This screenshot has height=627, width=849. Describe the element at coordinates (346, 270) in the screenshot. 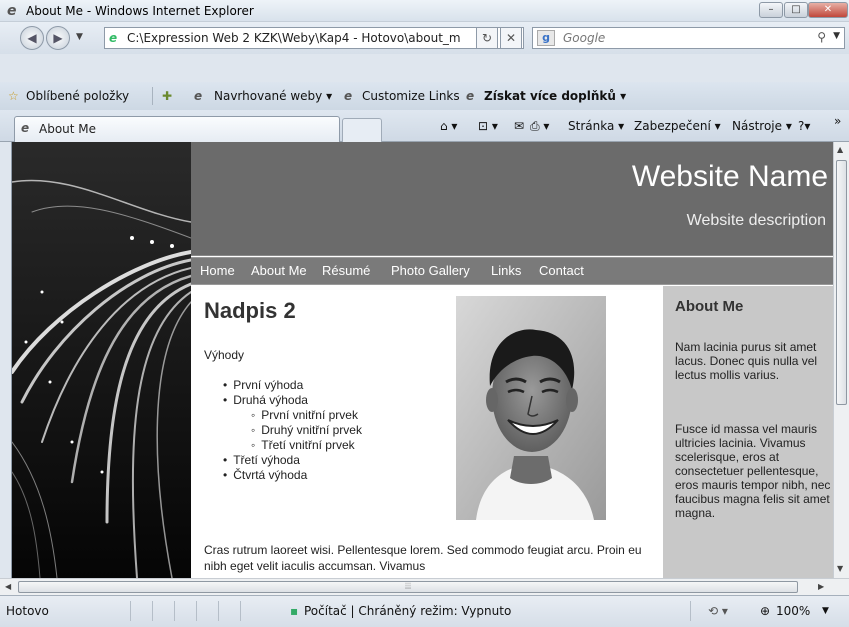

I see `nav-resume: Résumé` at that location.